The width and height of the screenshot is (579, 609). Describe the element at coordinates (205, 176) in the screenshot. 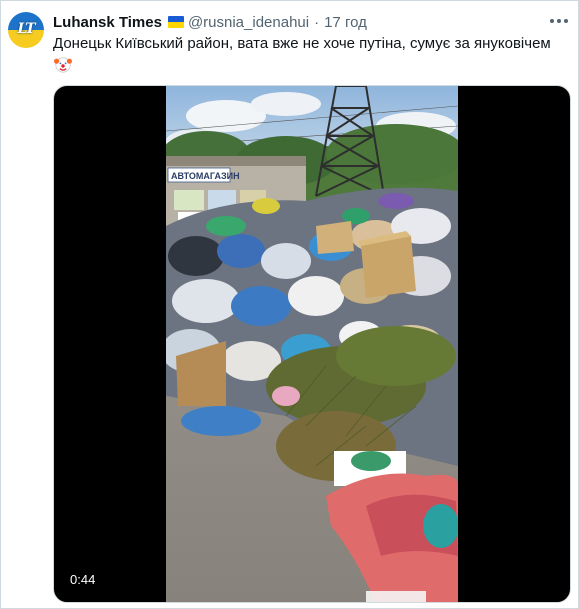

I see `shop-sign: АВТОМАГАЗИН` at that location.